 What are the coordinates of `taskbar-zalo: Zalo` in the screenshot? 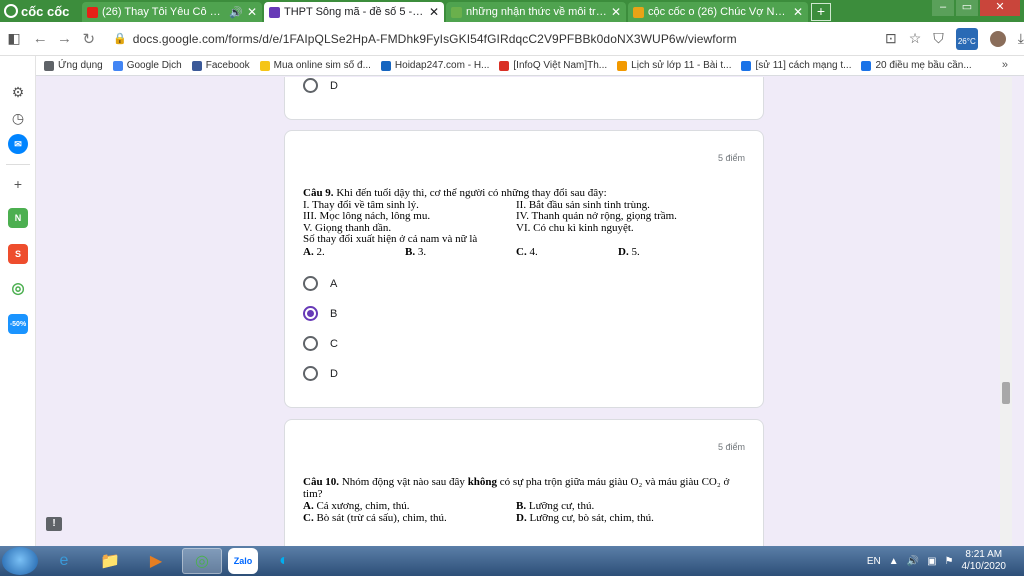 It's located at (243, 561).